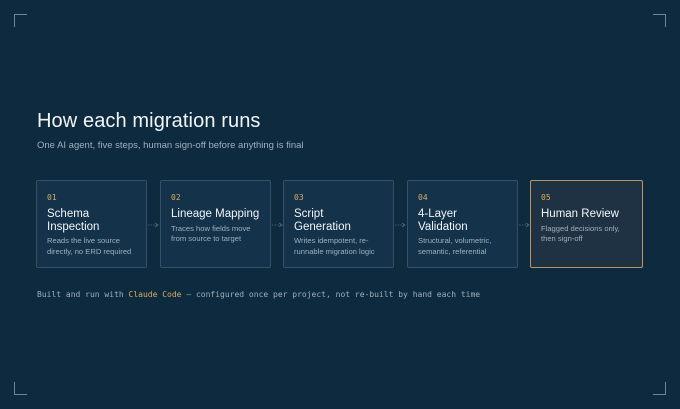  I want to click on step-number: 05, so click(546, 197).